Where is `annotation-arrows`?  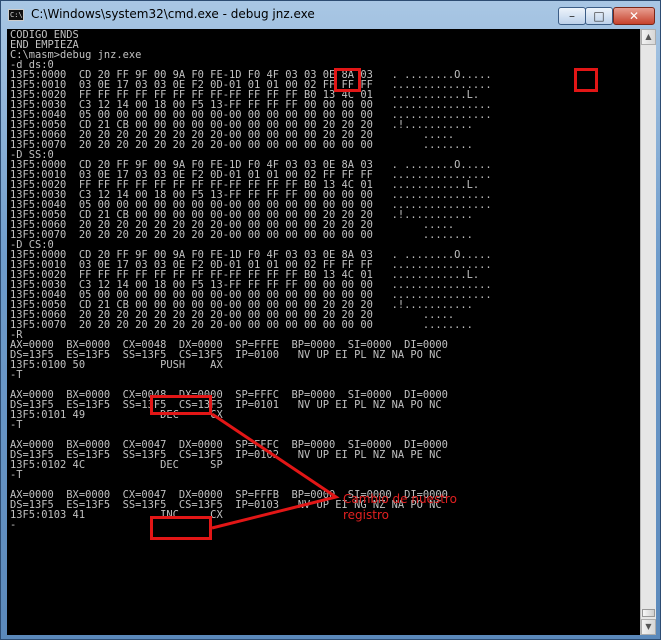 annotation-arrows is located at coordinates (275, 471).